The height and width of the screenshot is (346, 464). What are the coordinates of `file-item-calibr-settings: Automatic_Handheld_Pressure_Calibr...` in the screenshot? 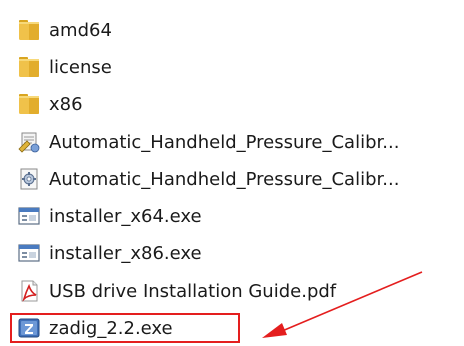 It's located at (234, 179).